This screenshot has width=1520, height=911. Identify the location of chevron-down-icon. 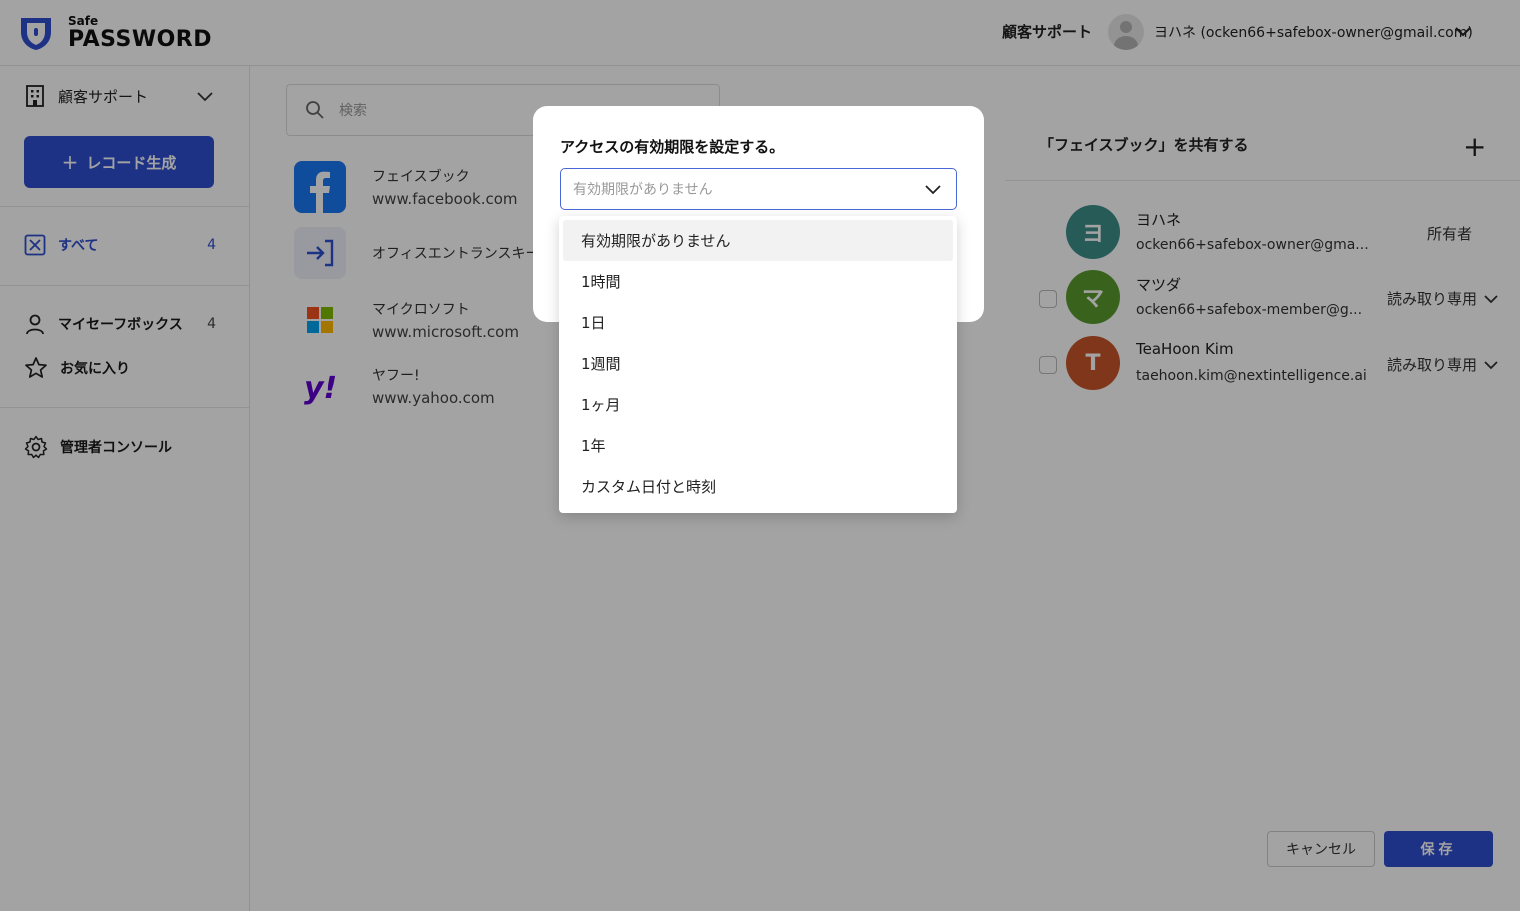
(933, 190).